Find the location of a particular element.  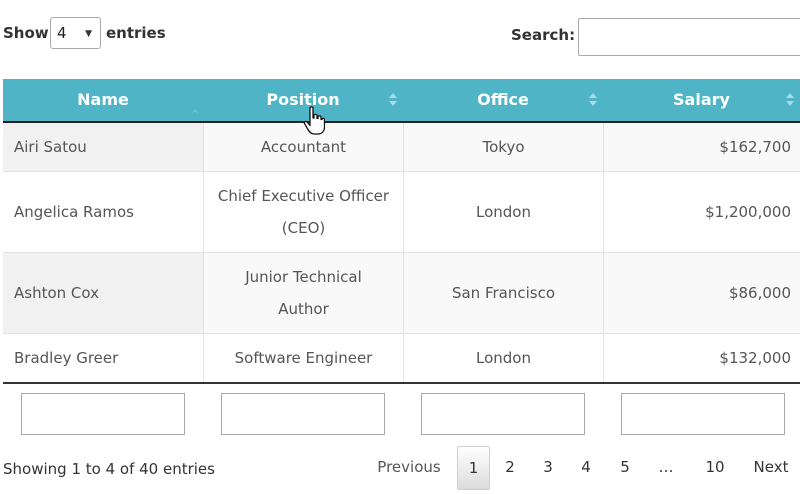

filter-input-office is located at coordinates (503, 414).